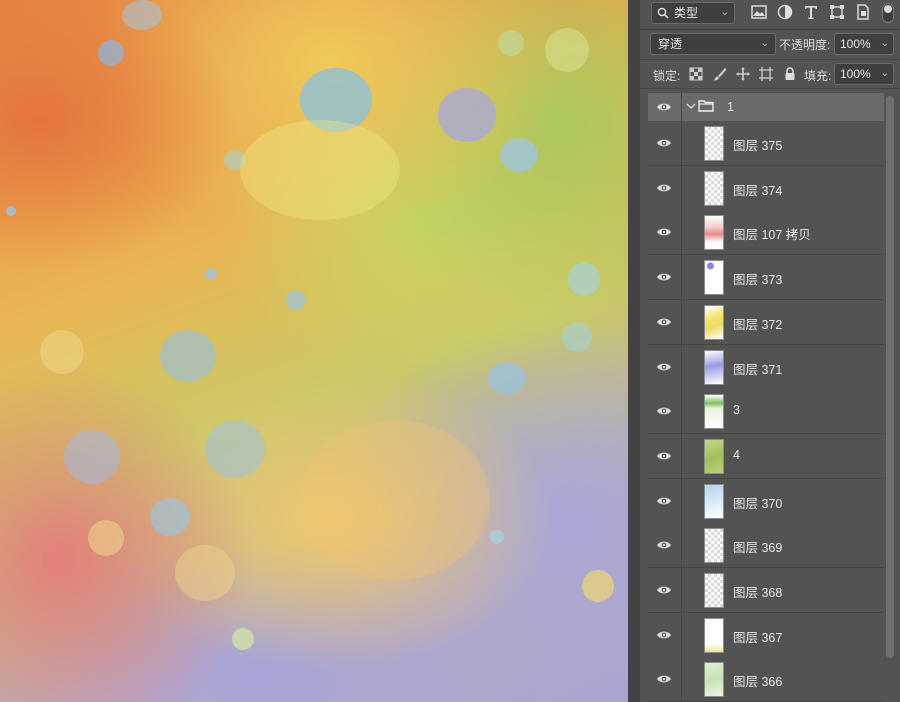 The width and height of the screenshot is (900, 702). What do you see at coordinates (758, 190) in the screenshot?
I see `layer-name: 图层 374` at bounding box center [758, 190].